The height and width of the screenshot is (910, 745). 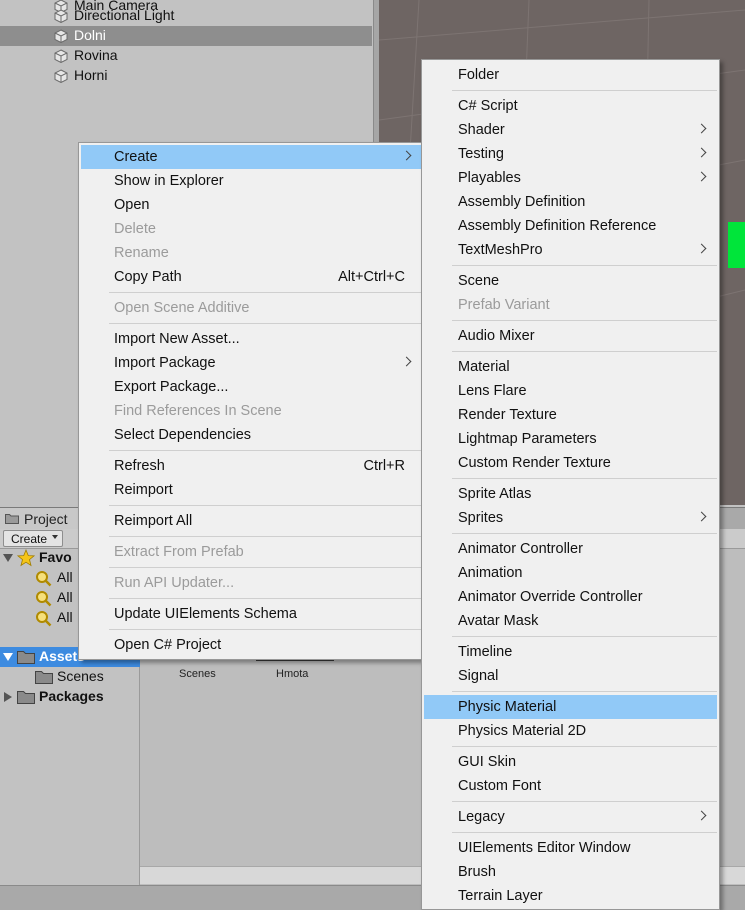 I want to click on create-menu-item-prefab-variant: Prefab Variant, so click(x=570, y=305).